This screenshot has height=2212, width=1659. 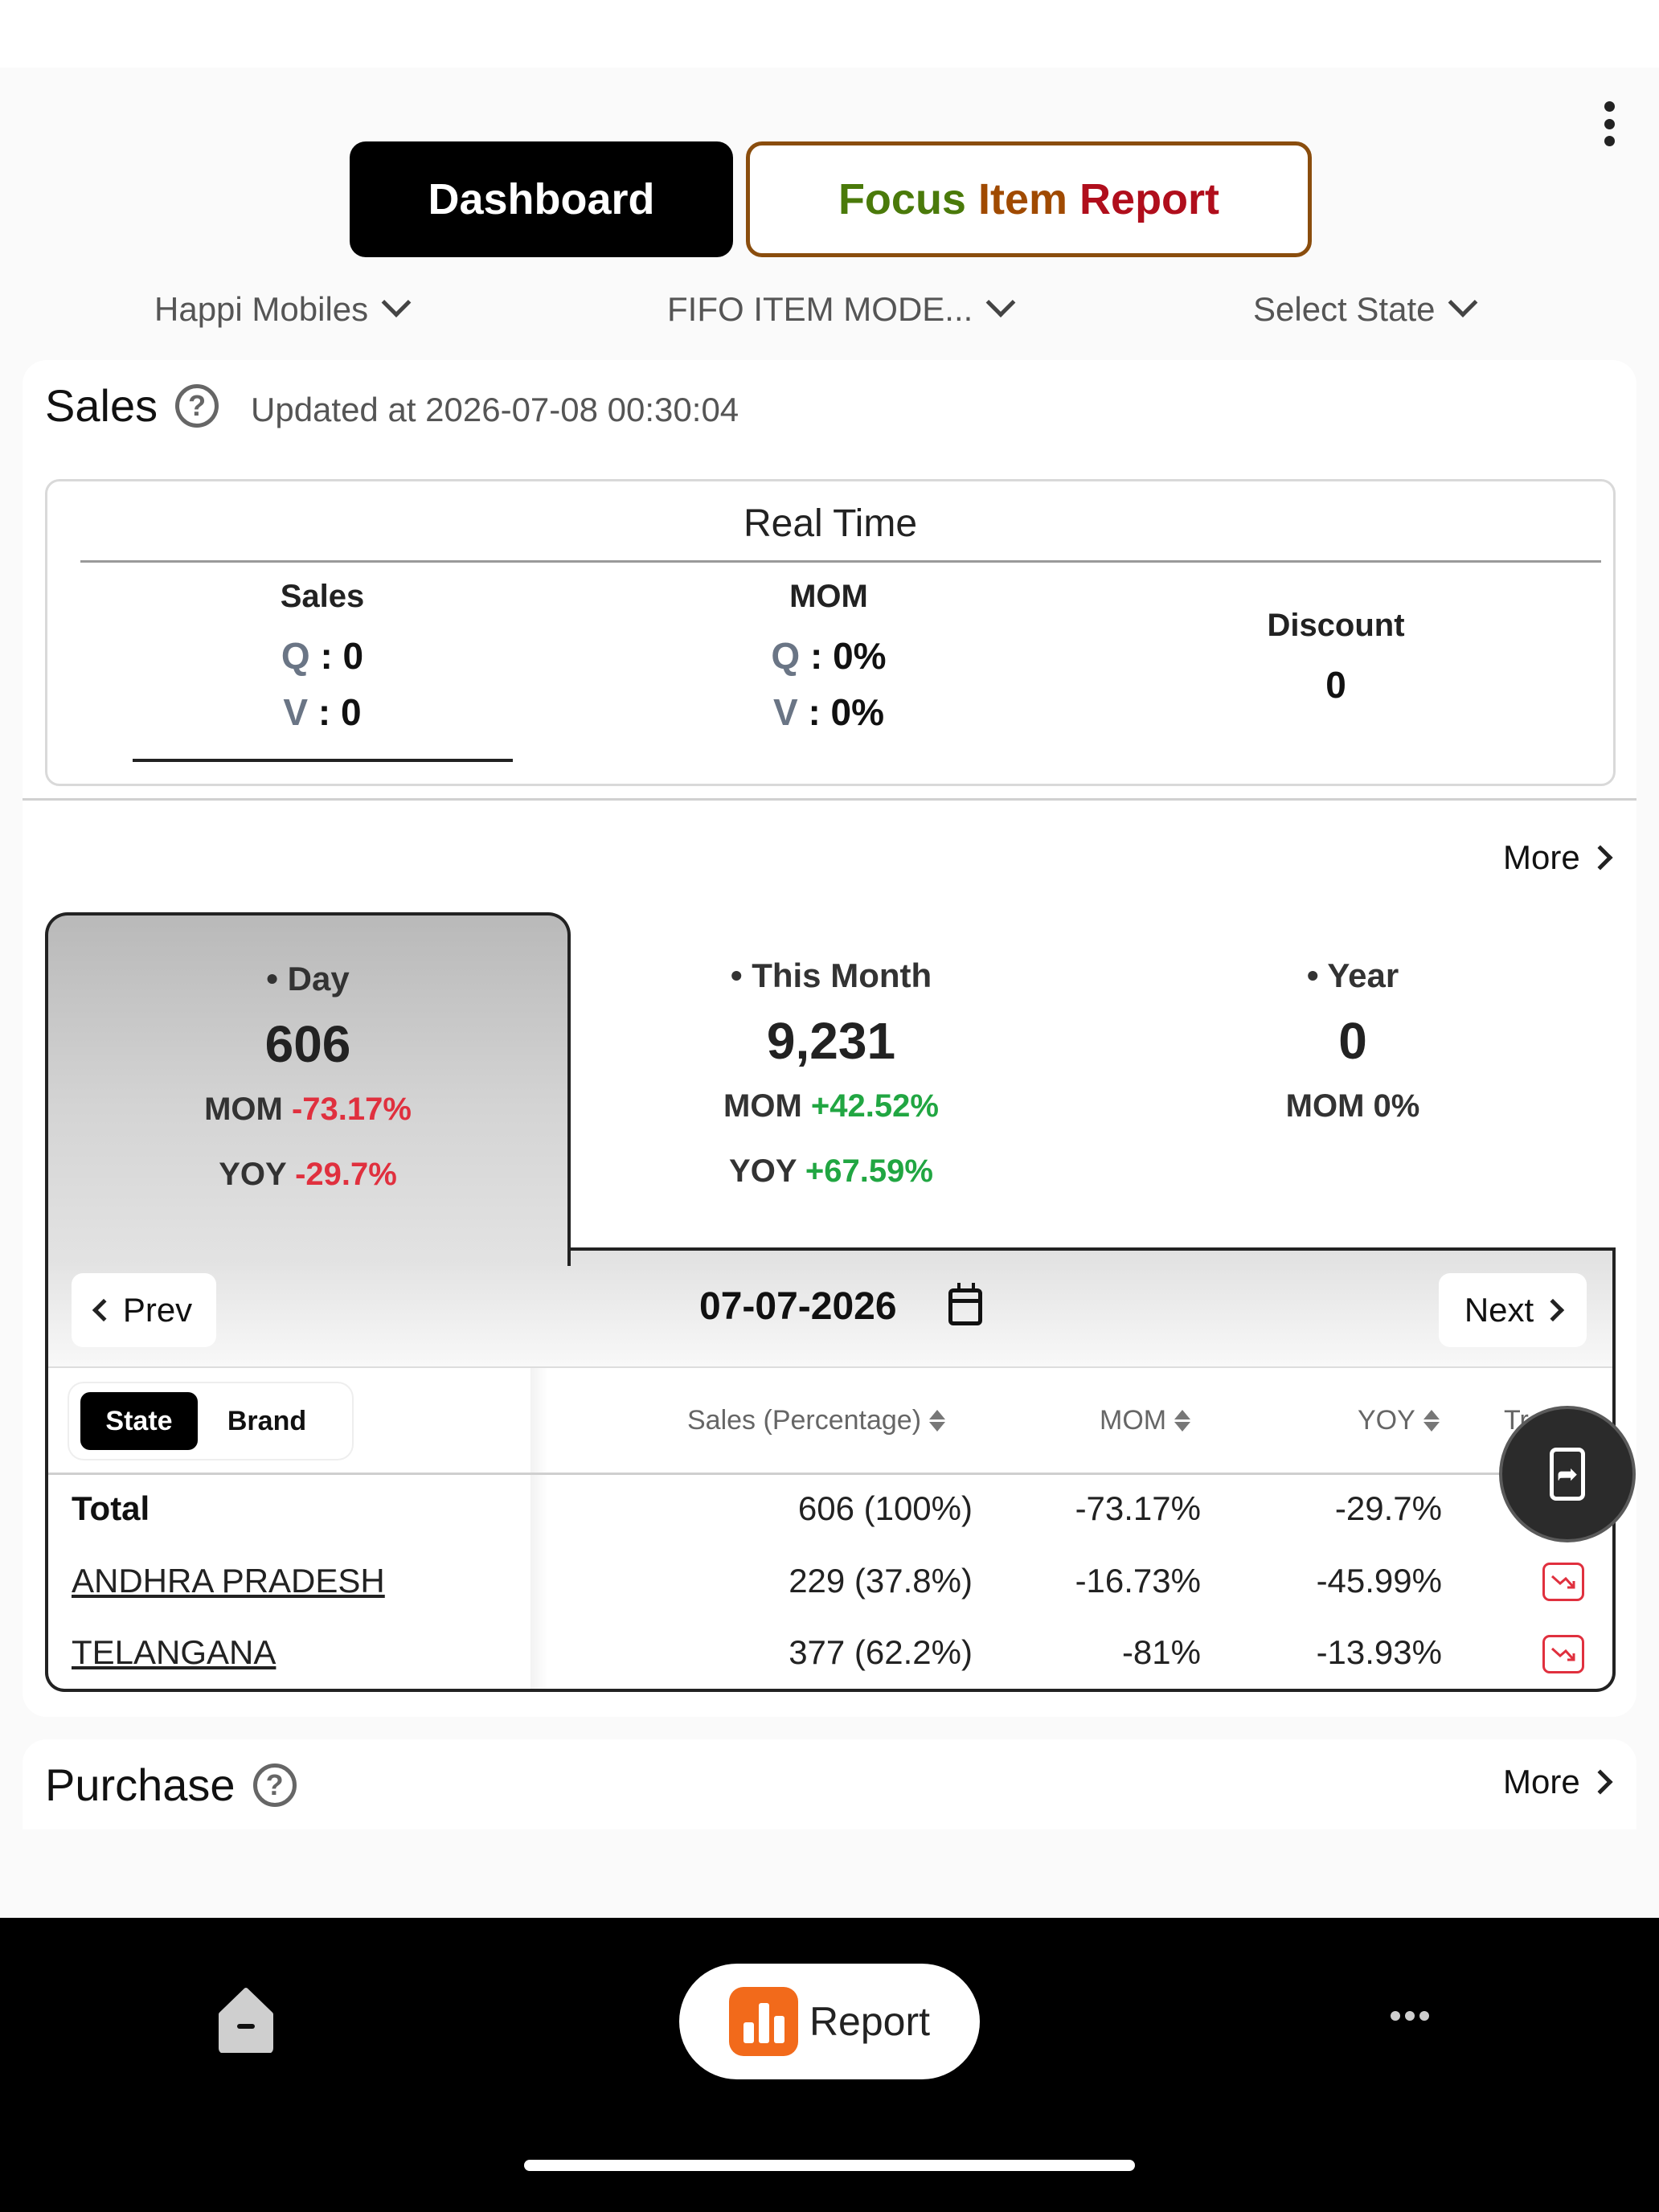 I want to click on next-label: Next, so click(x=1499, y=1310).